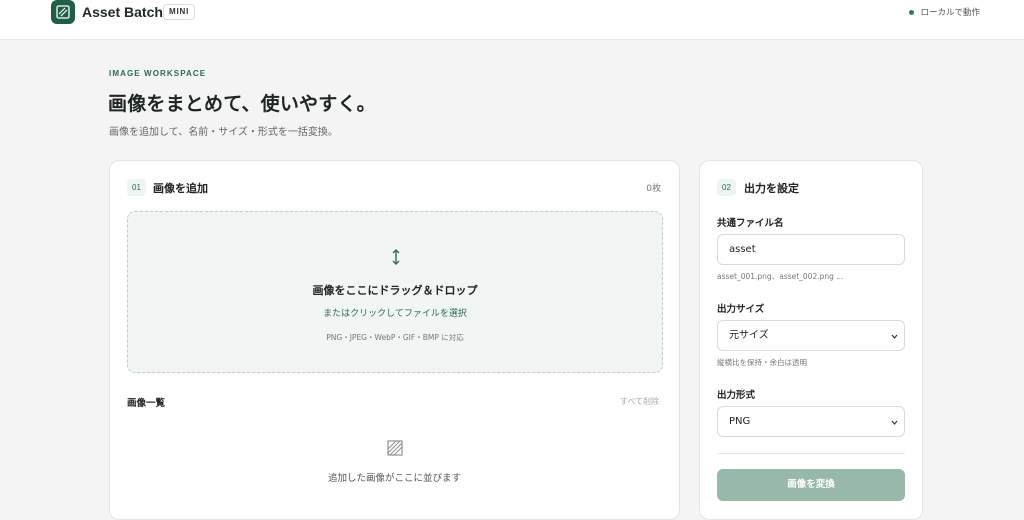 This screenshot has height=520, width=1024. What do you see at coordinates (811, 485) in the screenshot?
I see `convert-button: 画像を変換` at bounding box center [811, 485].